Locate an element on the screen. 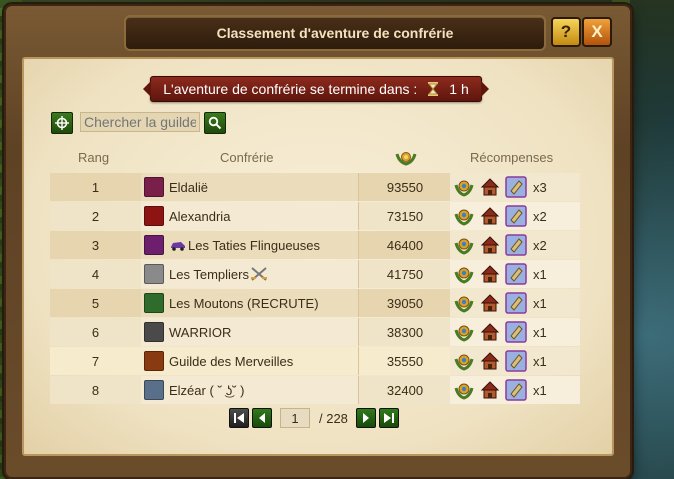 The height and width of the screenshot is (479, 674). last-page-button is located at coordinates (388, 418).